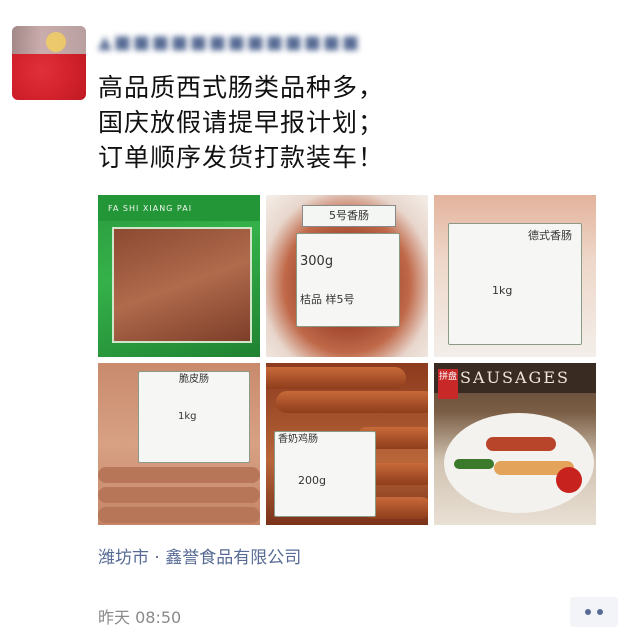 This screenshot has height=636, width=640. What do you see at coordinates (199, 555) in the screenshot?
I see `location-link: 潍坊市 · 鑫誉食品有限公司` at bounding box center [199, 555].